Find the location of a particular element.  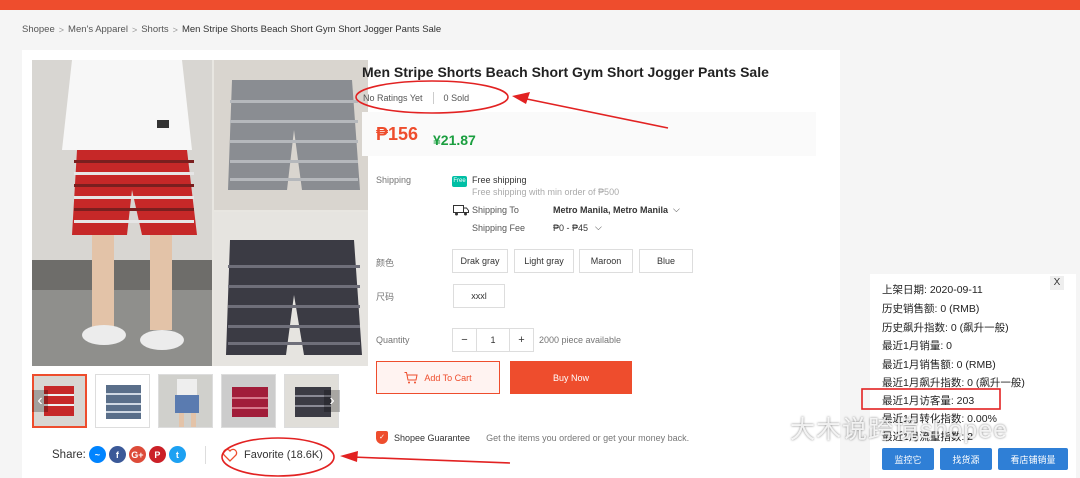

messenger-icon: ~ is located at coordinates (97, 454).